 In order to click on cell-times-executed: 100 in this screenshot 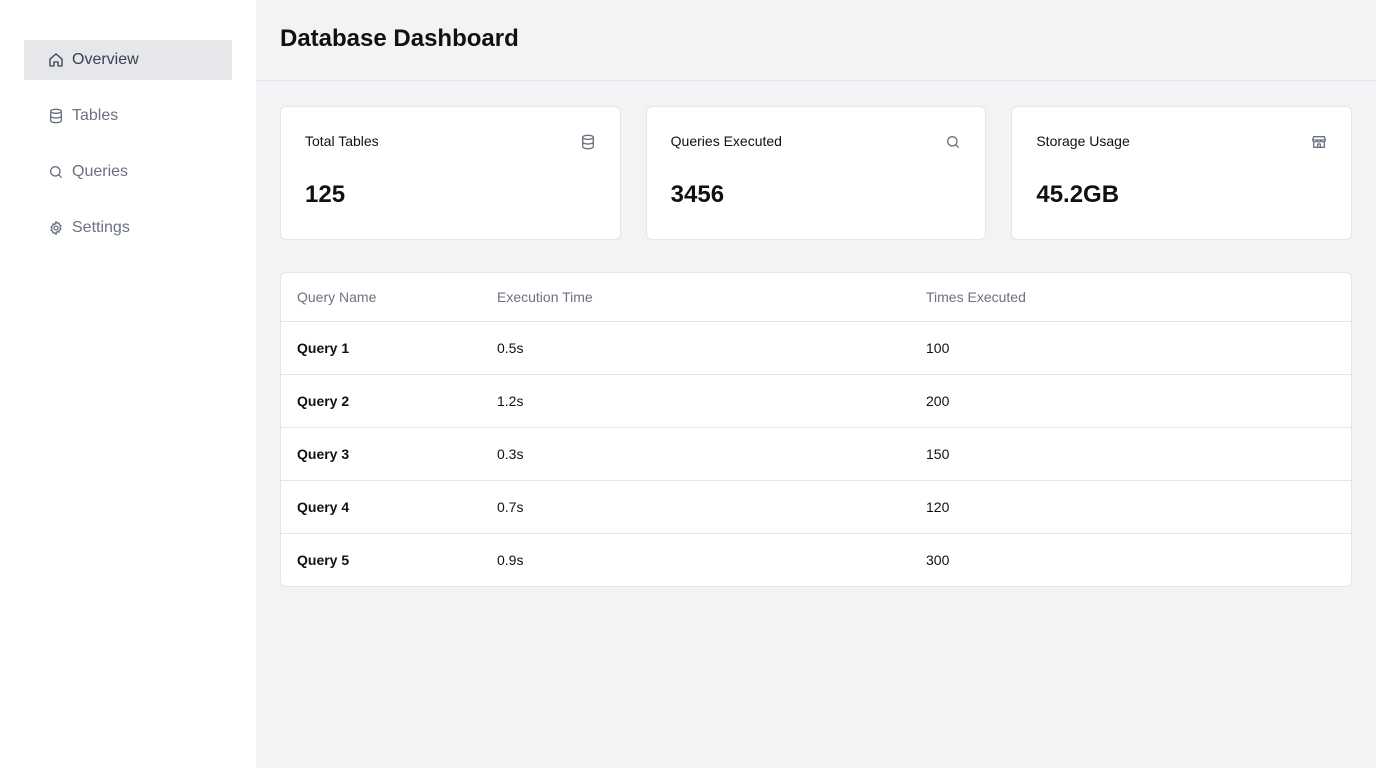, I will do `click(1130, 348)`.